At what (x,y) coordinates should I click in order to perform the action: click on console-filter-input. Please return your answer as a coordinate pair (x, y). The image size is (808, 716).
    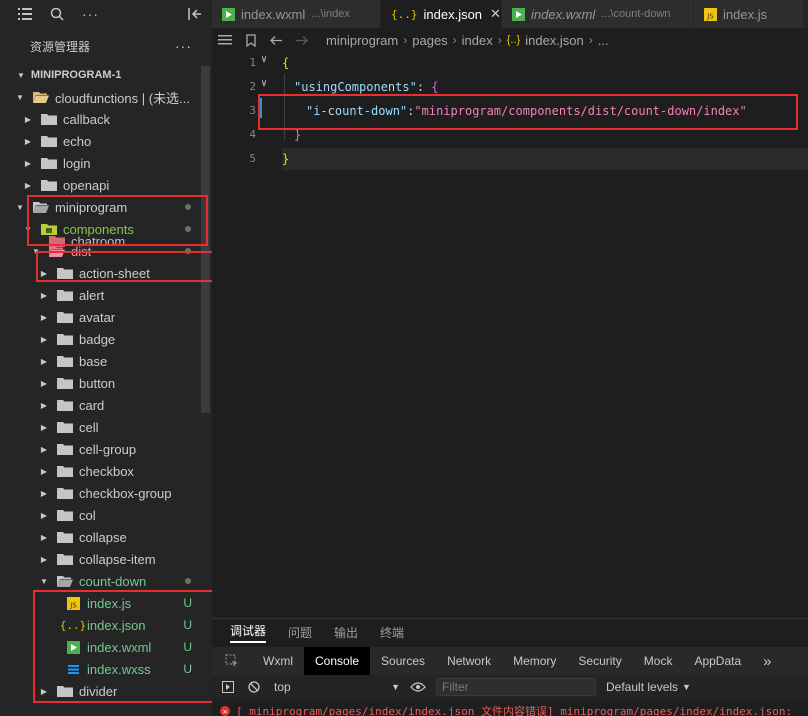
    Looking at the image, I should click on (516, 687).